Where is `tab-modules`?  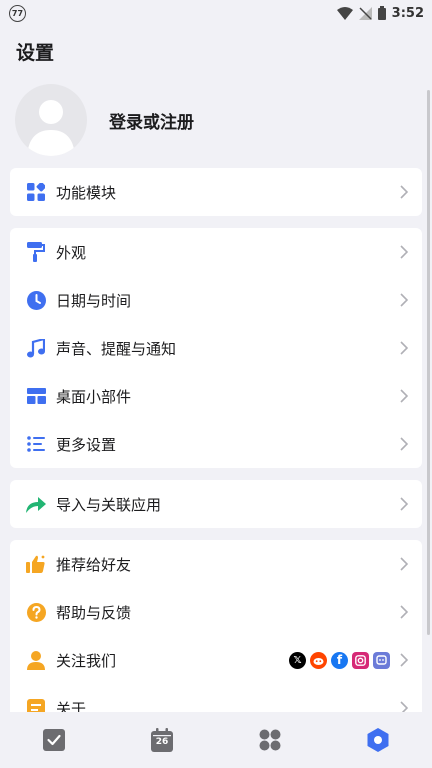
tab-modules is located at coordinates (270, 740).